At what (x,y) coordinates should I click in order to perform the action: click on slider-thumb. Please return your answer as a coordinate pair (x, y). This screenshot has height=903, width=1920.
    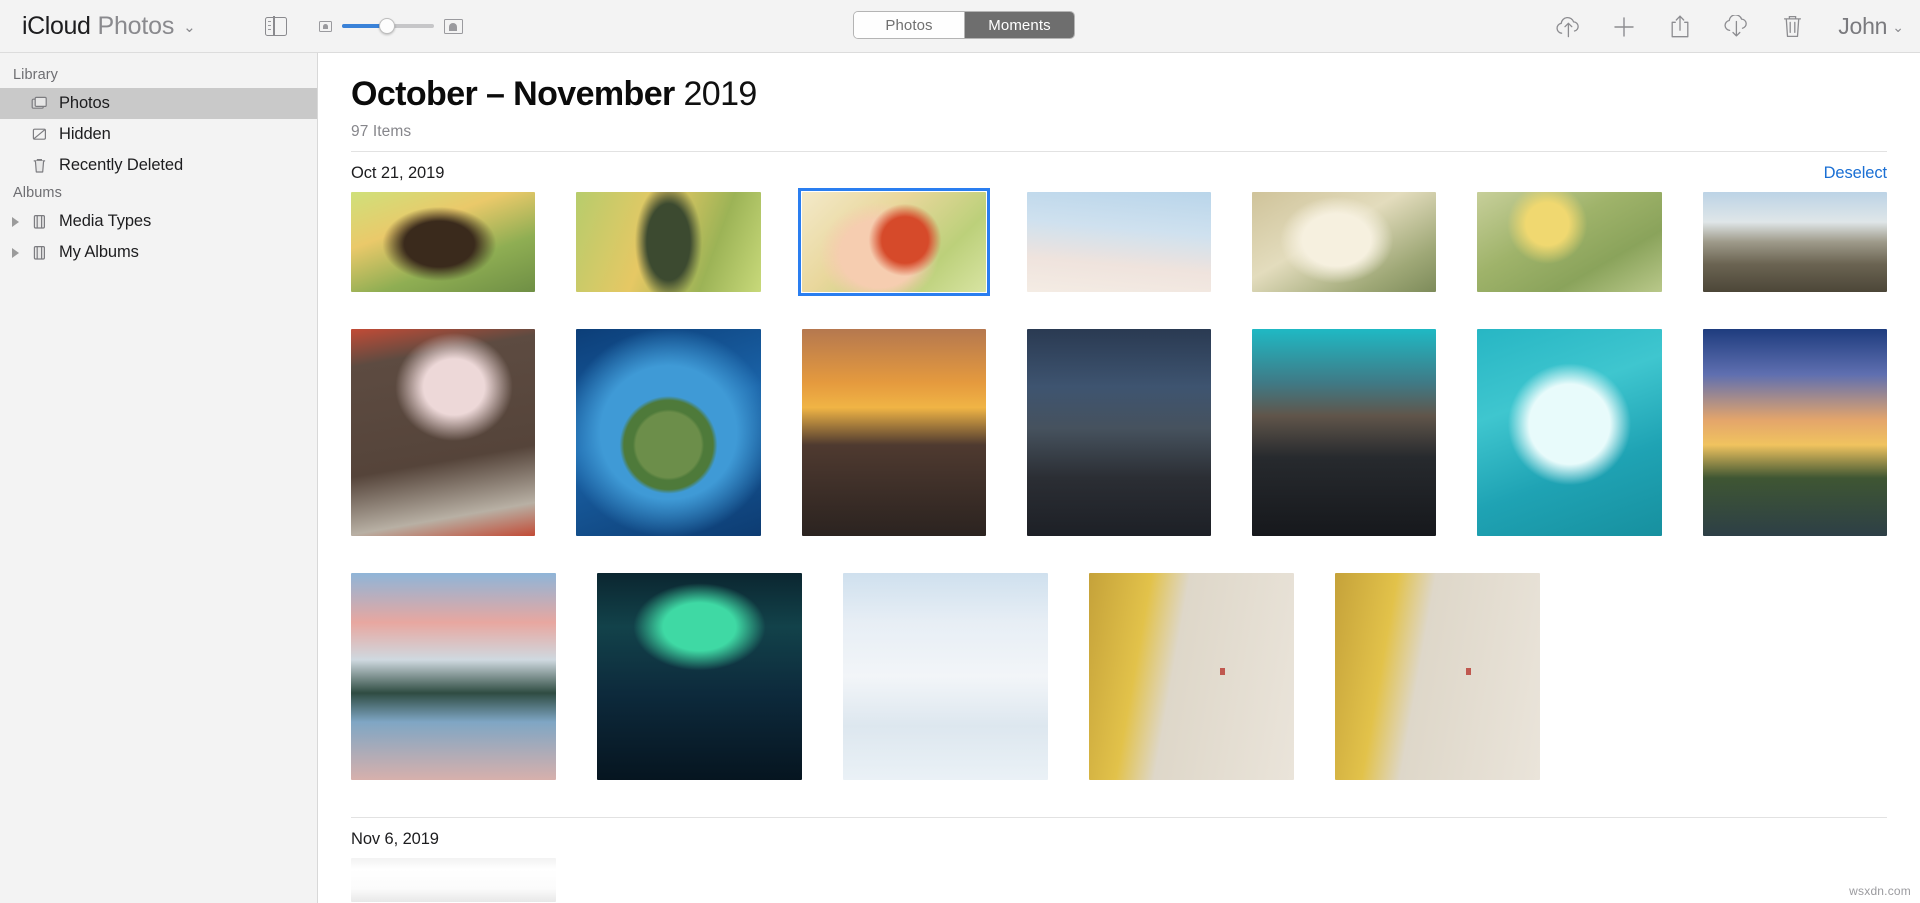
    Looking at the image, I should click on (386, 26).